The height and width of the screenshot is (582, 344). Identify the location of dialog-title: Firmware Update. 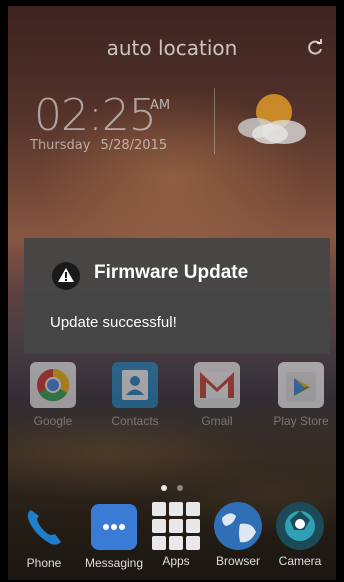
(171, 272).